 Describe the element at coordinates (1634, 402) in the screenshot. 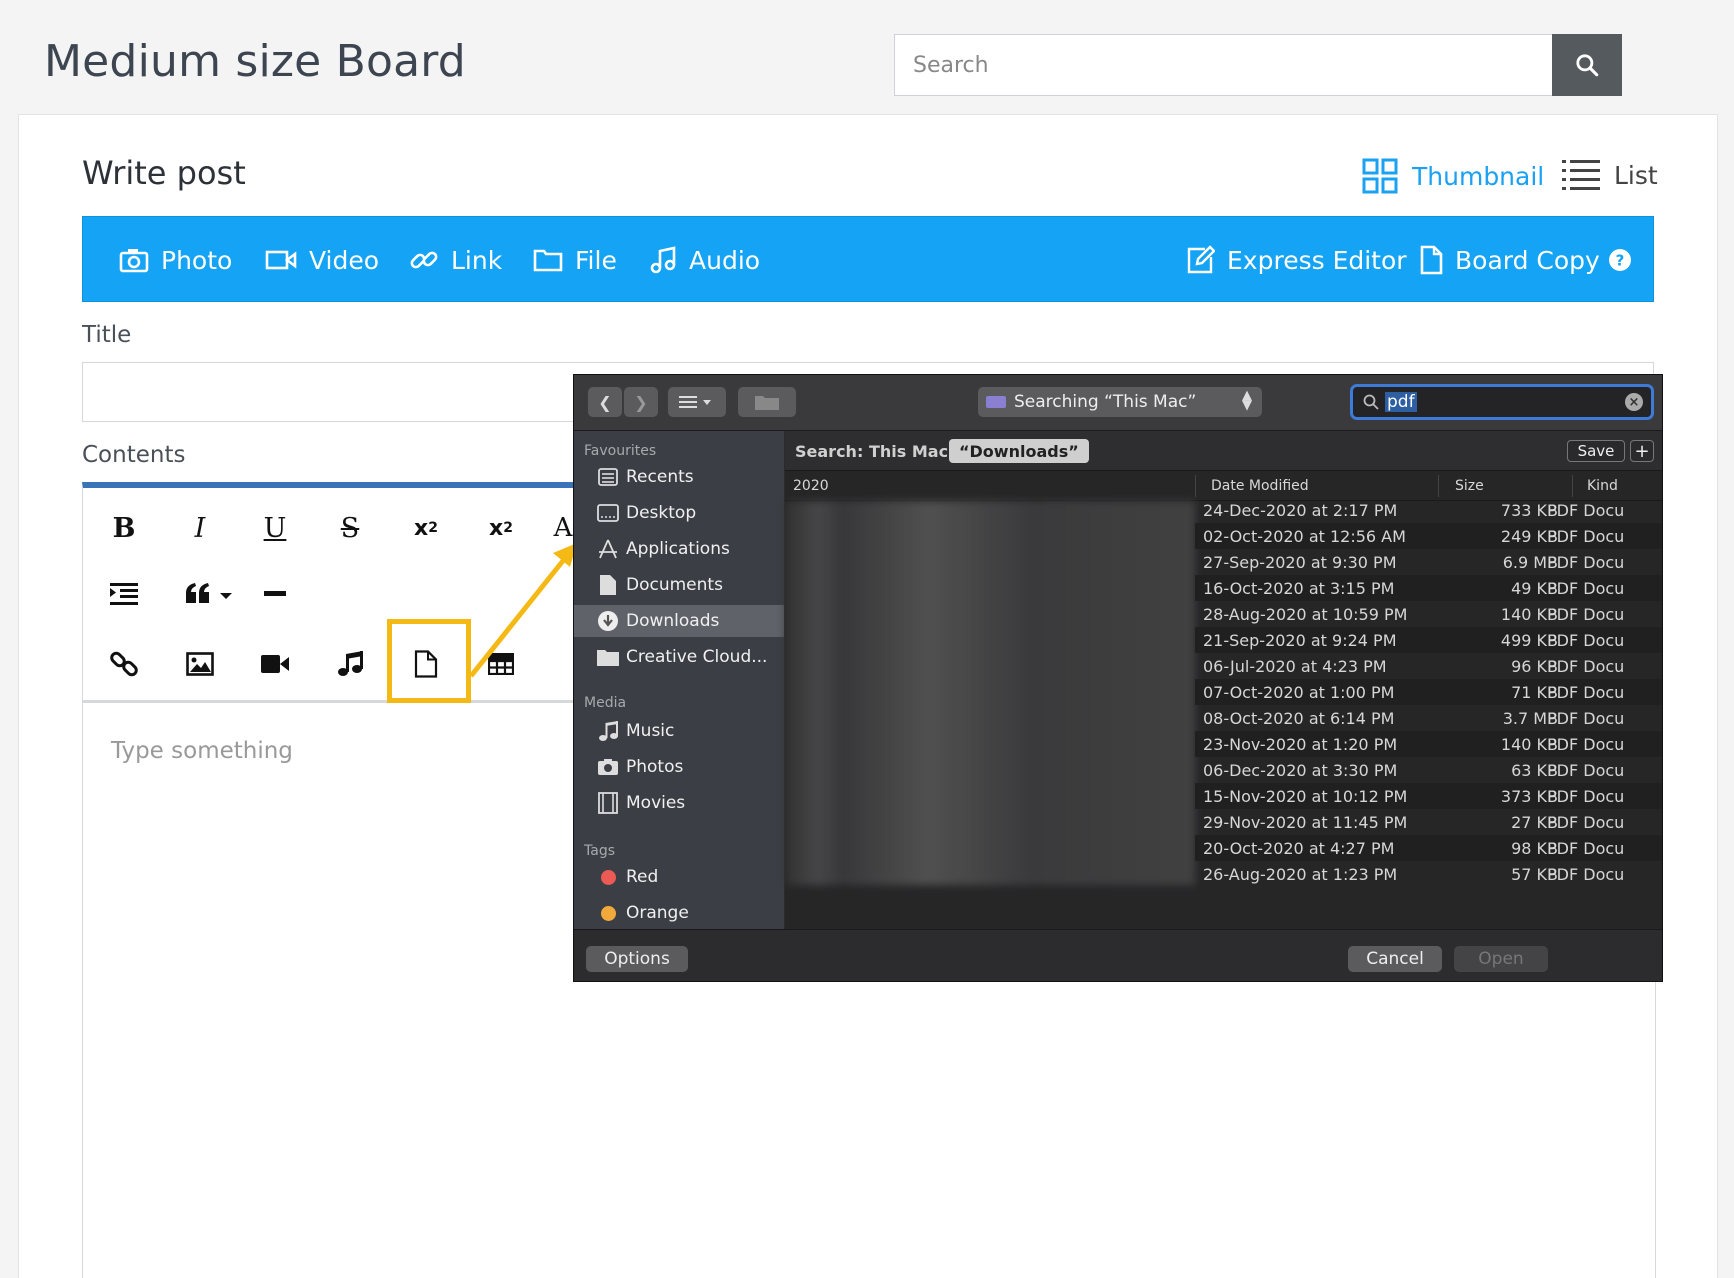

I see `clear-search-icon: ×` at that location.